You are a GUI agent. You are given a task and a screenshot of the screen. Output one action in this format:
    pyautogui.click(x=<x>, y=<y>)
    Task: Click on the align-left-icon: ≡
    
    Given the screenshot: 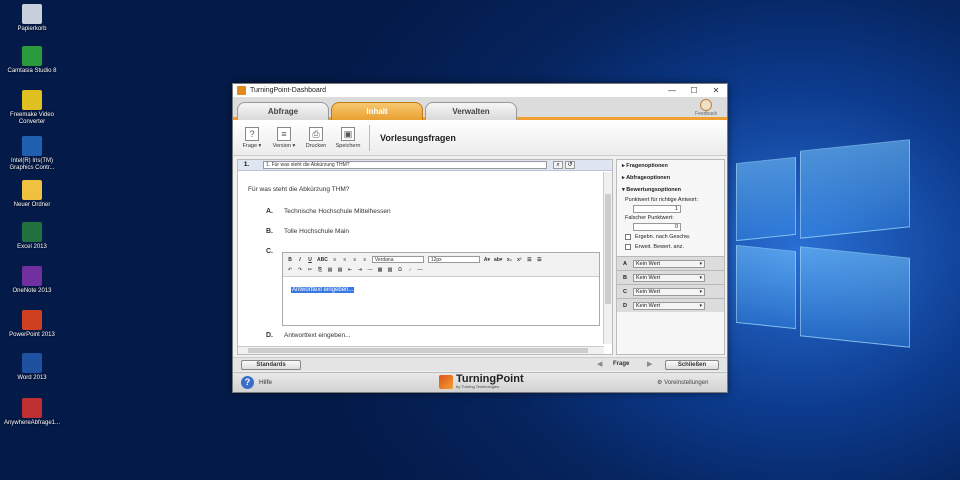 What is the action you would take?
    pyautogui.click(x=335, y=260)
    